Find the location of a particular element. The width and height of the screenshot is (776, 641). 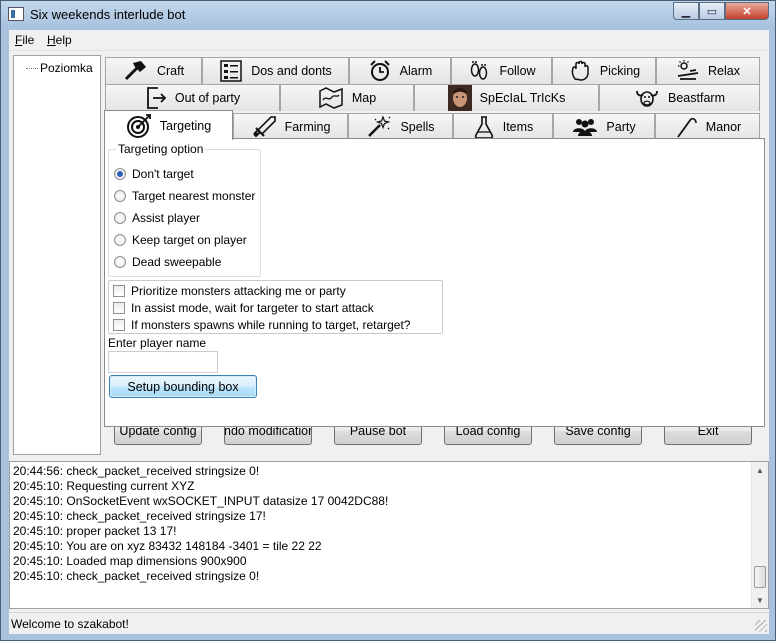

log-line: 20:45:10: proper packet 13 17! is located at coordinates (95, 531).